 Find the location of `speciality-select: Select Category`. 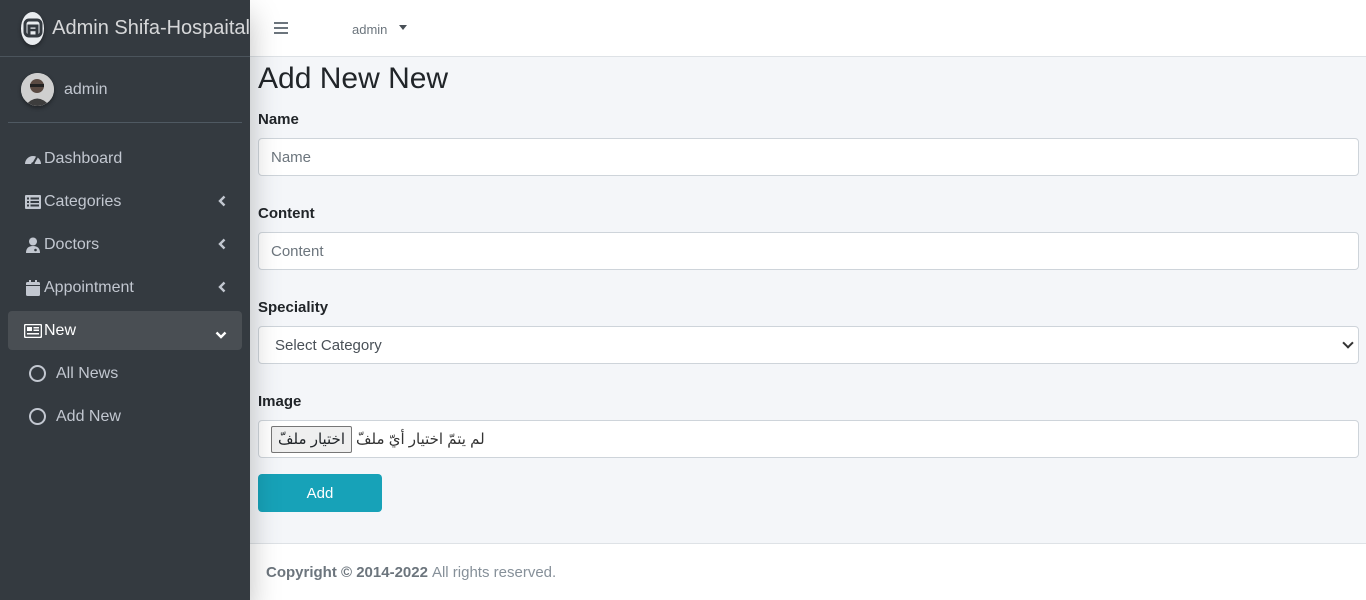

speciality-select: Select Category is located at coordinates (808, 345).